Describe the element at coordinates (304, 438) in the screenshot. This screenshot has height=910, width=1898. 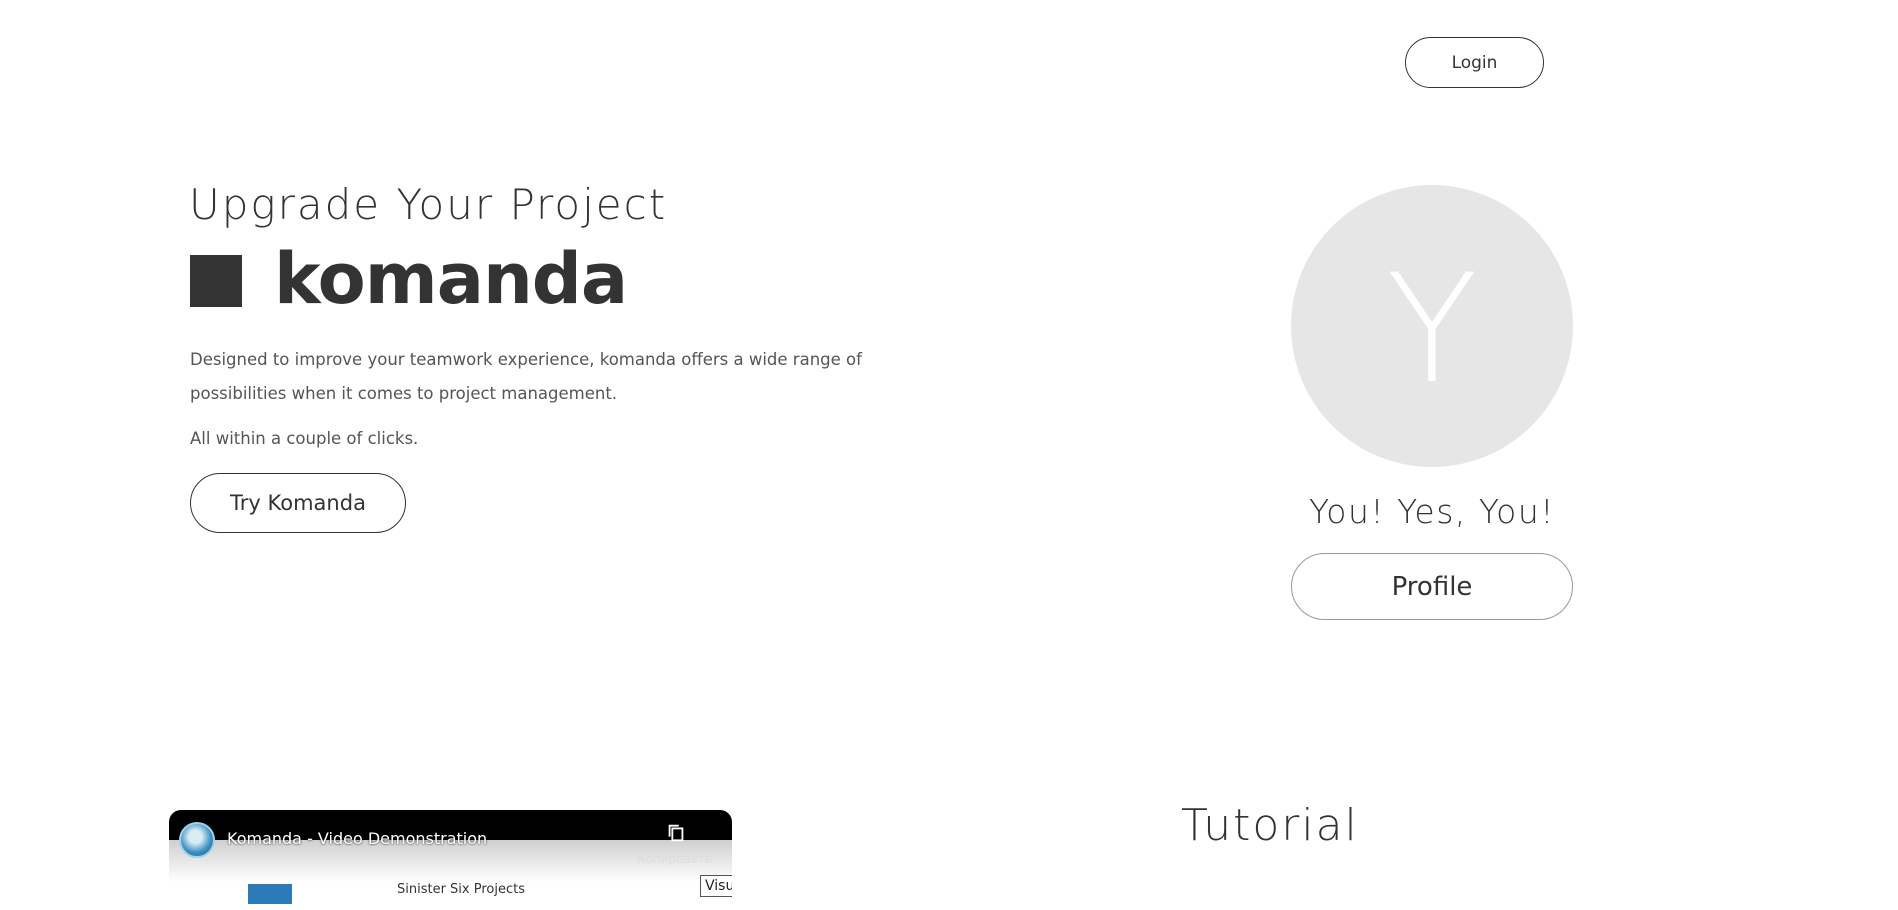
I see `hero-tagline: All within a couple of clicks.` at that location.